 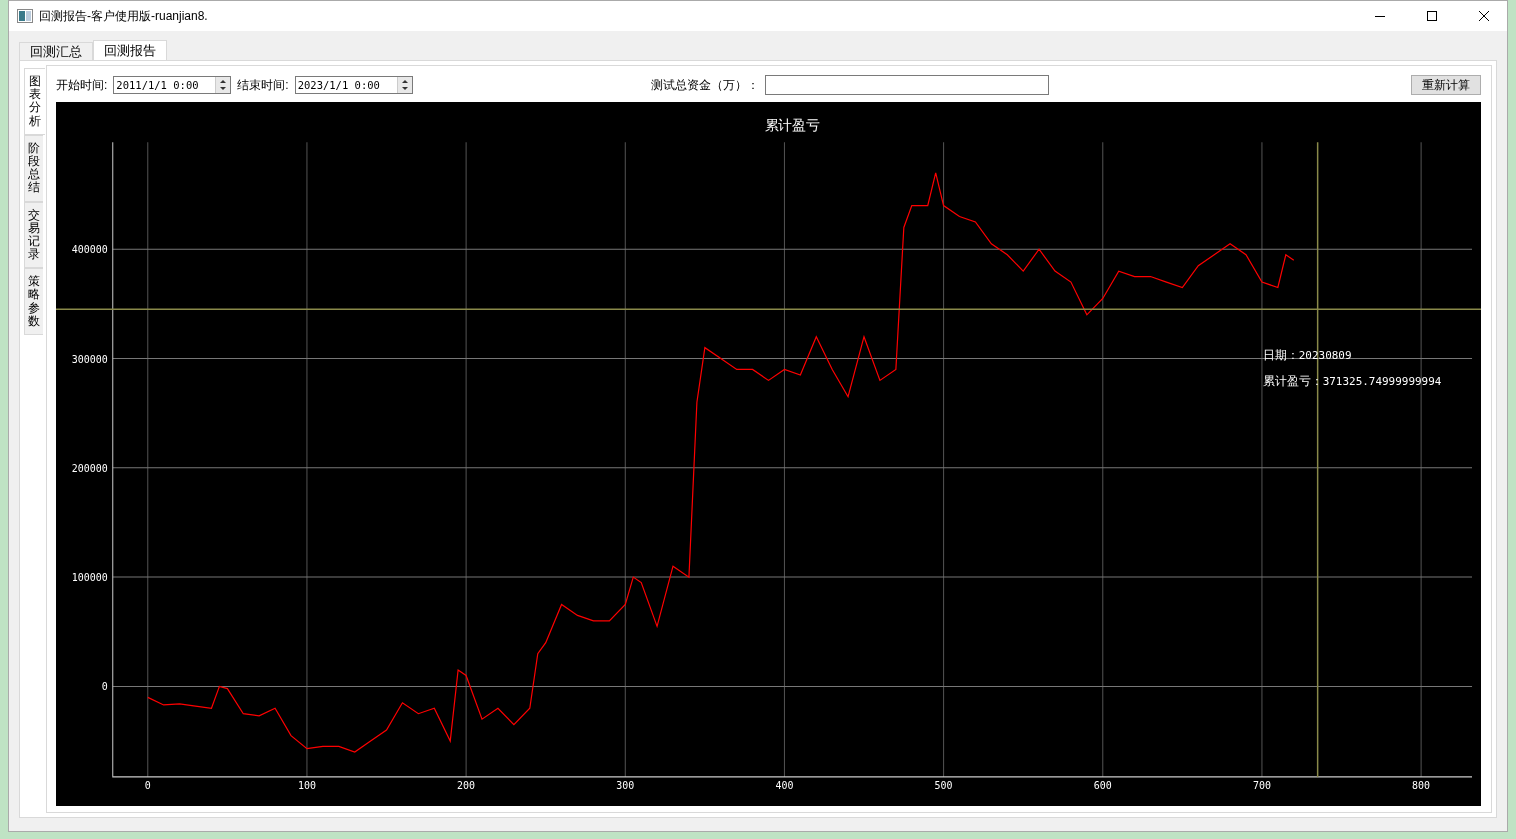 What do you see at coordinates (33, 235) in the screenshot?
I see `side-tab: 交易记录` at bounding box center [33, 235].